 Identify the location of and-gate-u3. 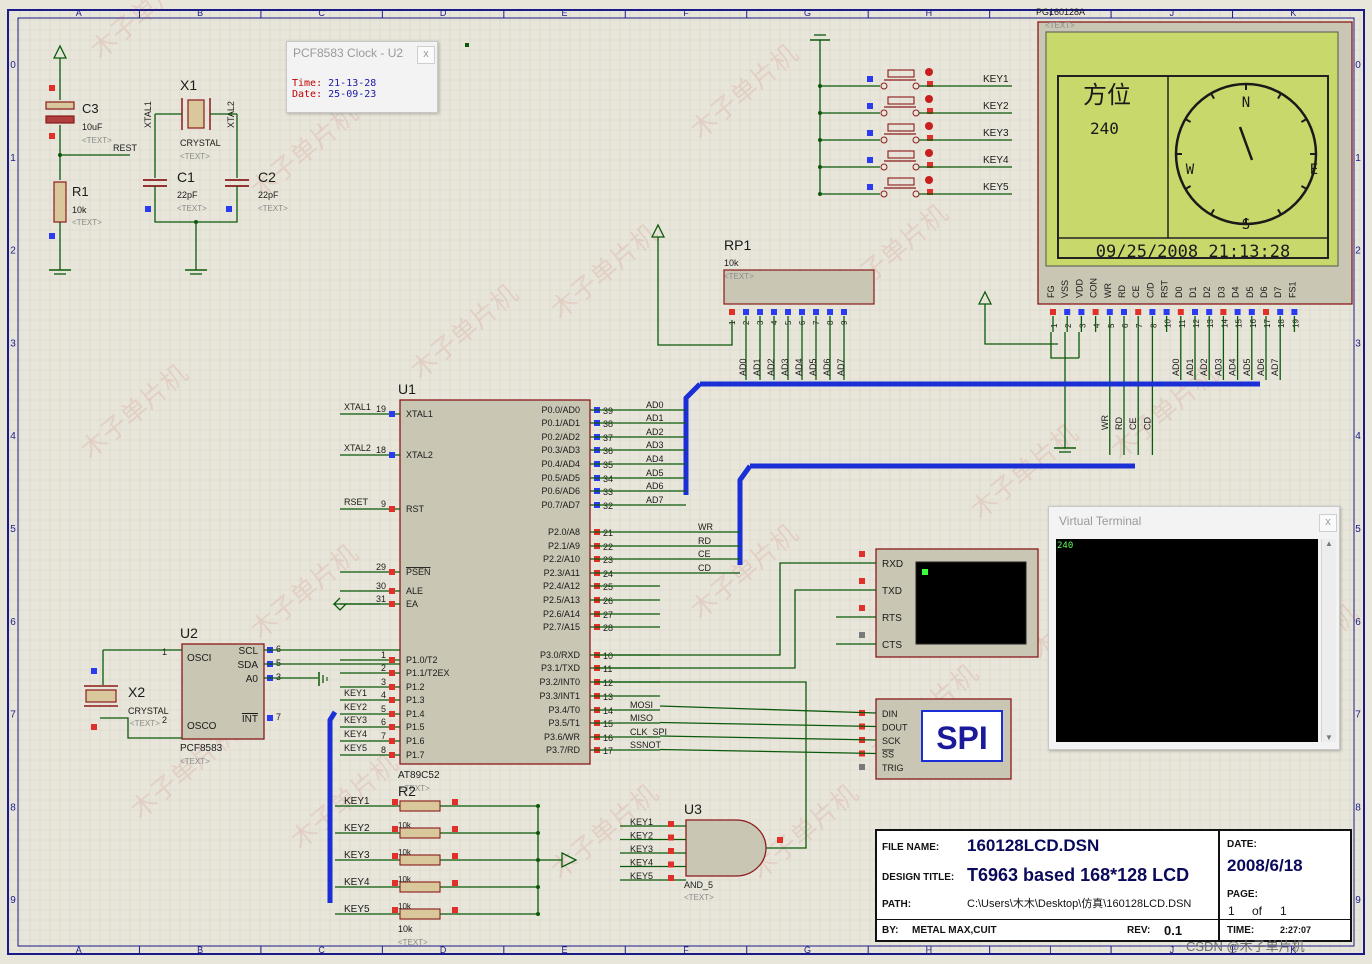
(726, 848).